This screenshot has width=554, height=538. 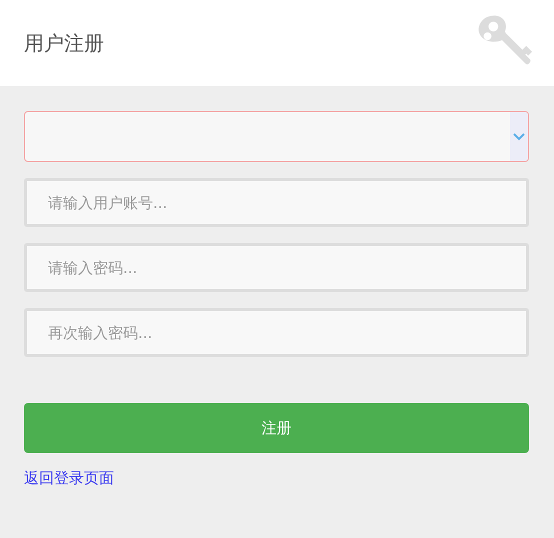 I want to click on back-to-login-link: 返回登录页面, so click(x=69, y=478).